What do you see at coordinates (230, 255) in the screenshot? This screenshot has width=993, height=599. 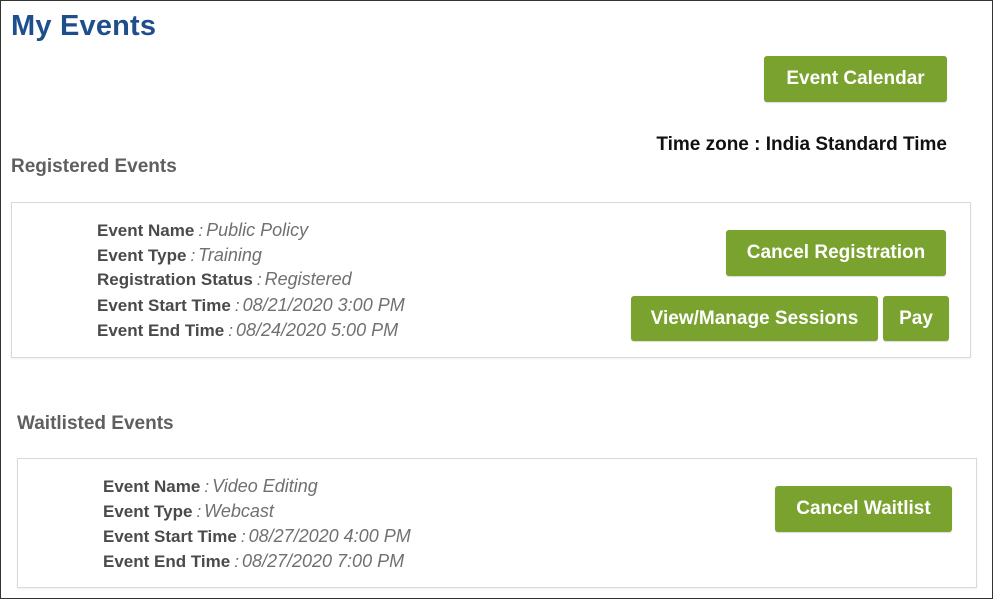 I see `field-value: Training` at bounding box center [230, 255].